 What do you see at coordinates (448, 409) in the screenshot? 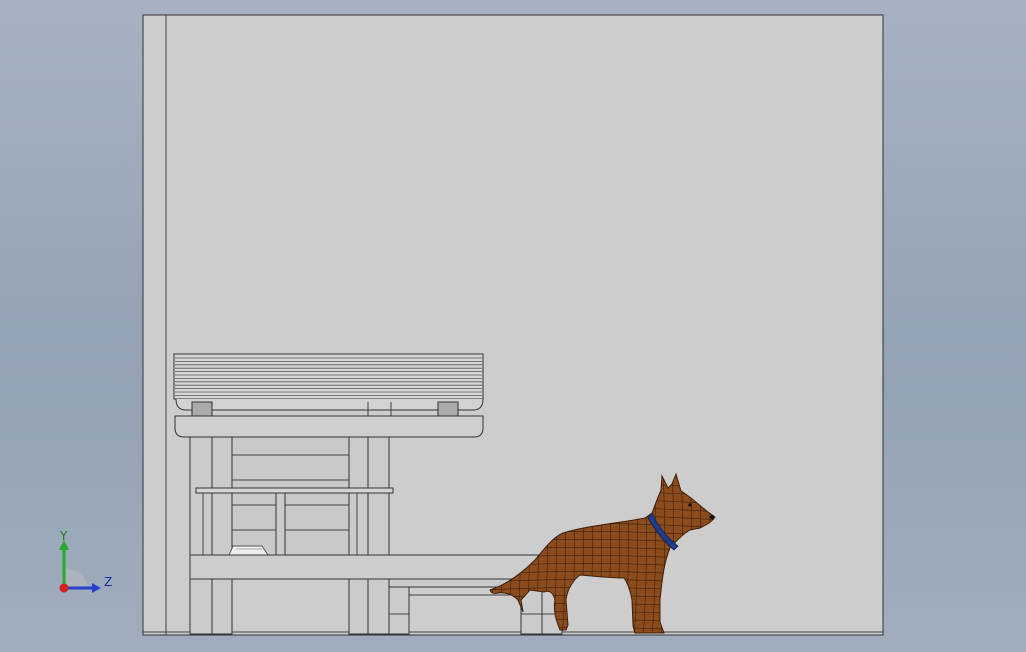
I see `roof-hinge-right` at bounding box center [448, 409].